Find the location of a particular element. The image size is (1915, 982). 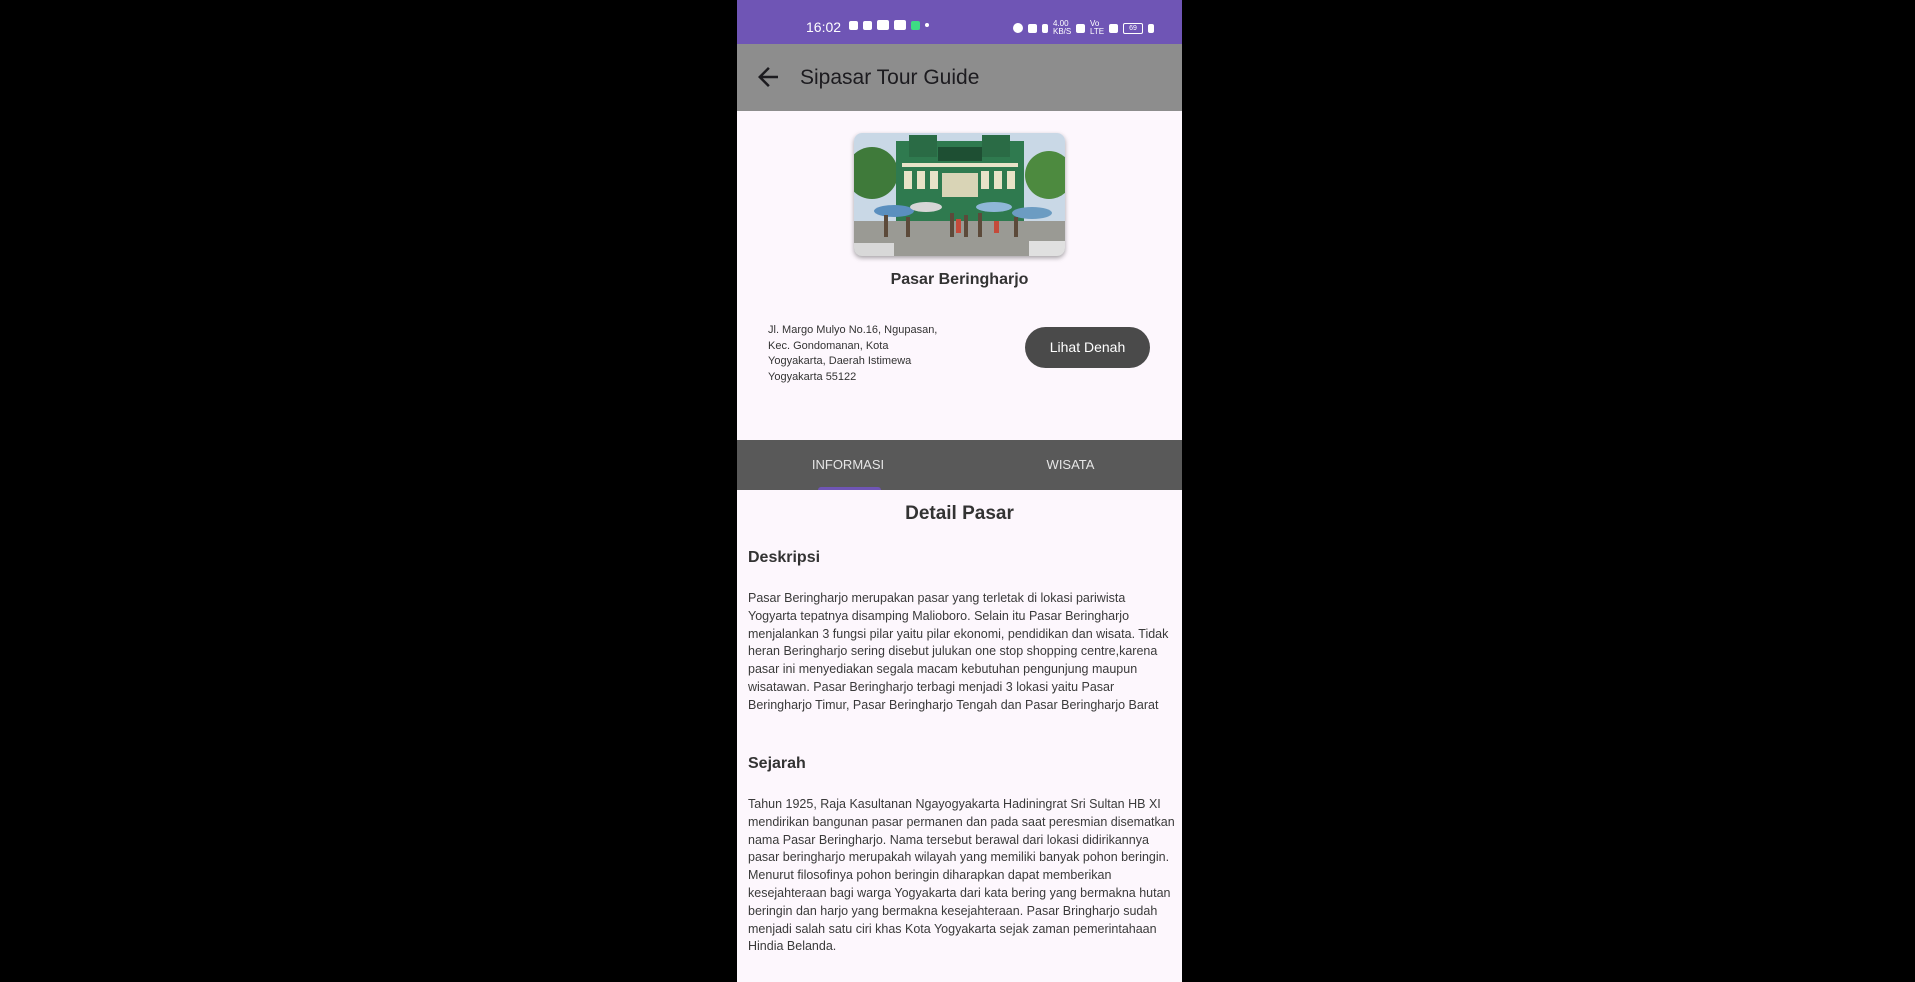

market-photo is located at coordinates (959, 194).